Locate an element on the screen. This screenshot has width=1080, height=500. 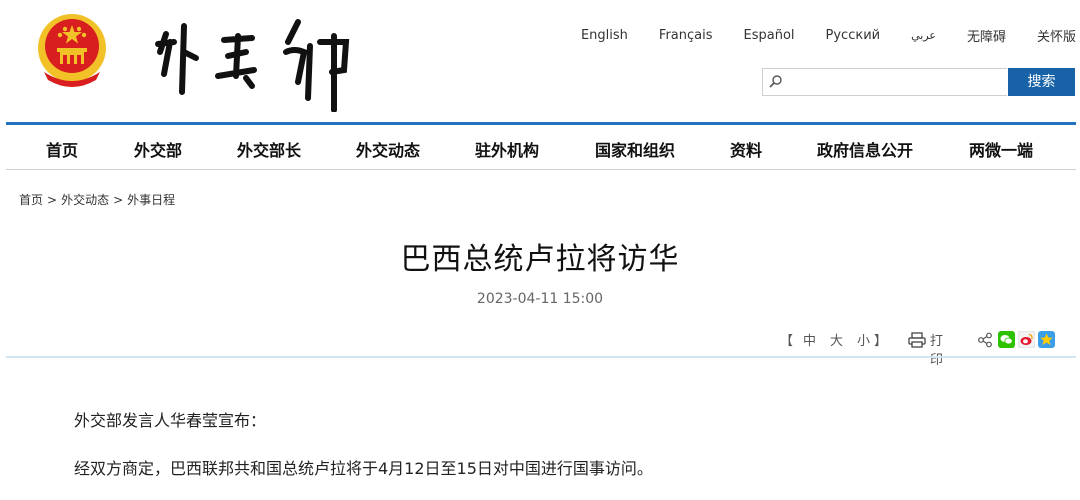
lang-spanish-link: Español is located at coordinates (769, 35).